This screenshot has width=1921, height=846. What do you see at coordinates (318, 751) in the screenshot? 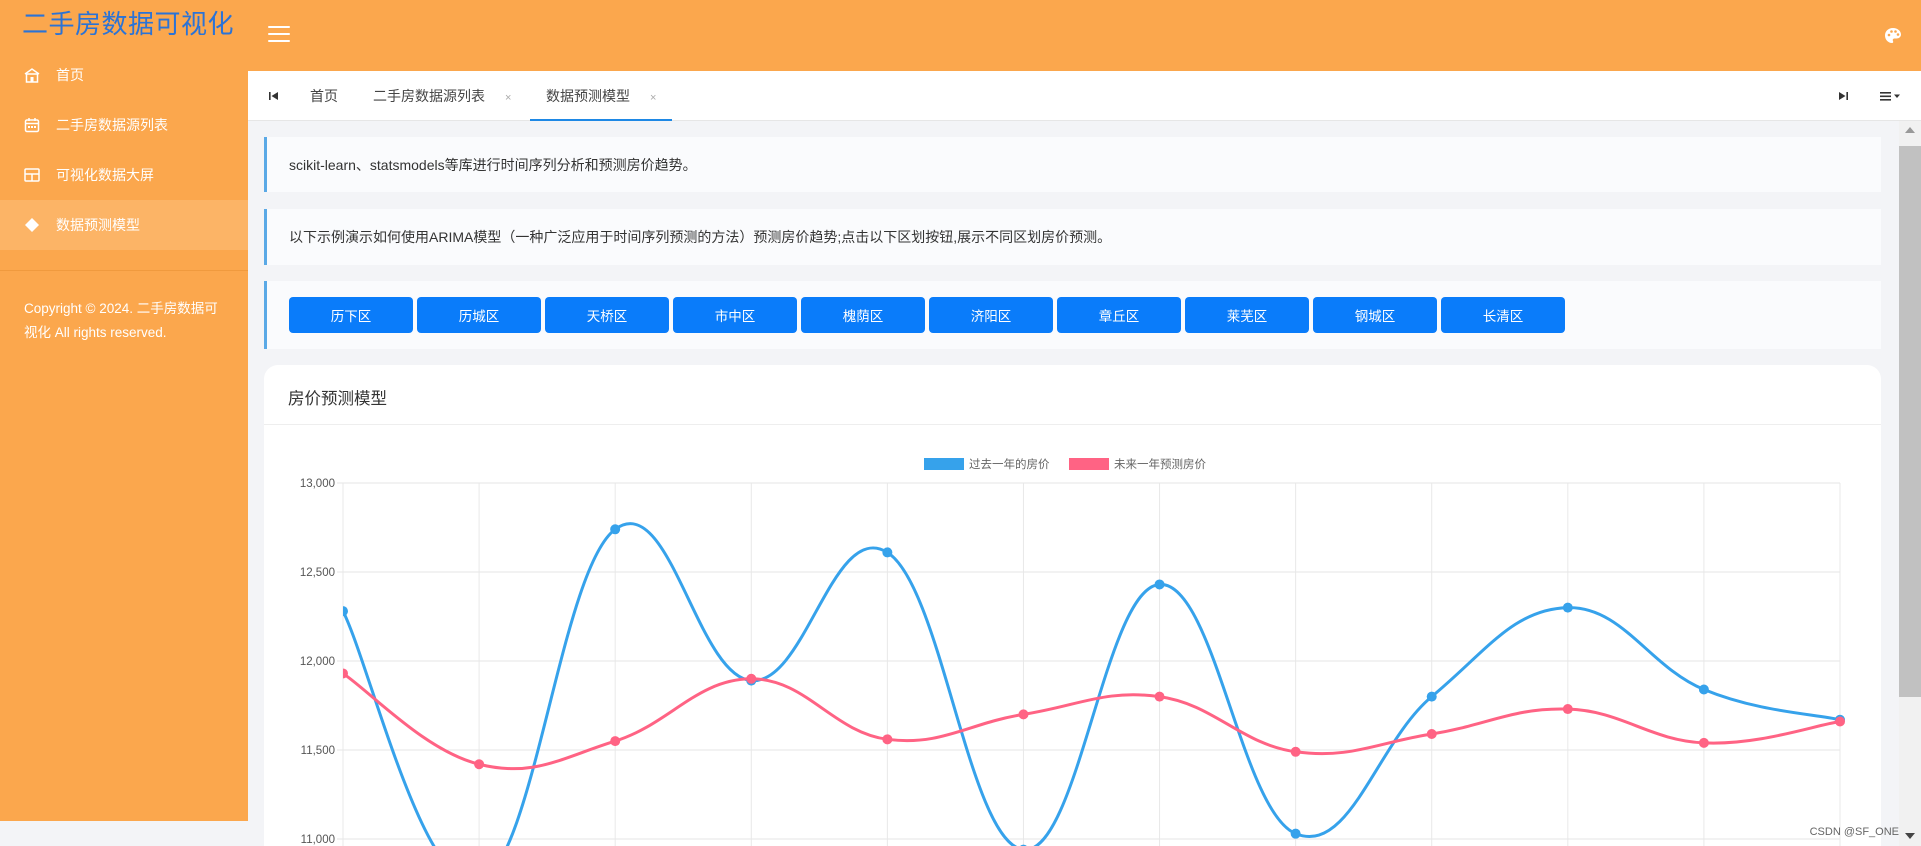
I see `y-tick-label: 11,500` at bounding box center [318, 751].